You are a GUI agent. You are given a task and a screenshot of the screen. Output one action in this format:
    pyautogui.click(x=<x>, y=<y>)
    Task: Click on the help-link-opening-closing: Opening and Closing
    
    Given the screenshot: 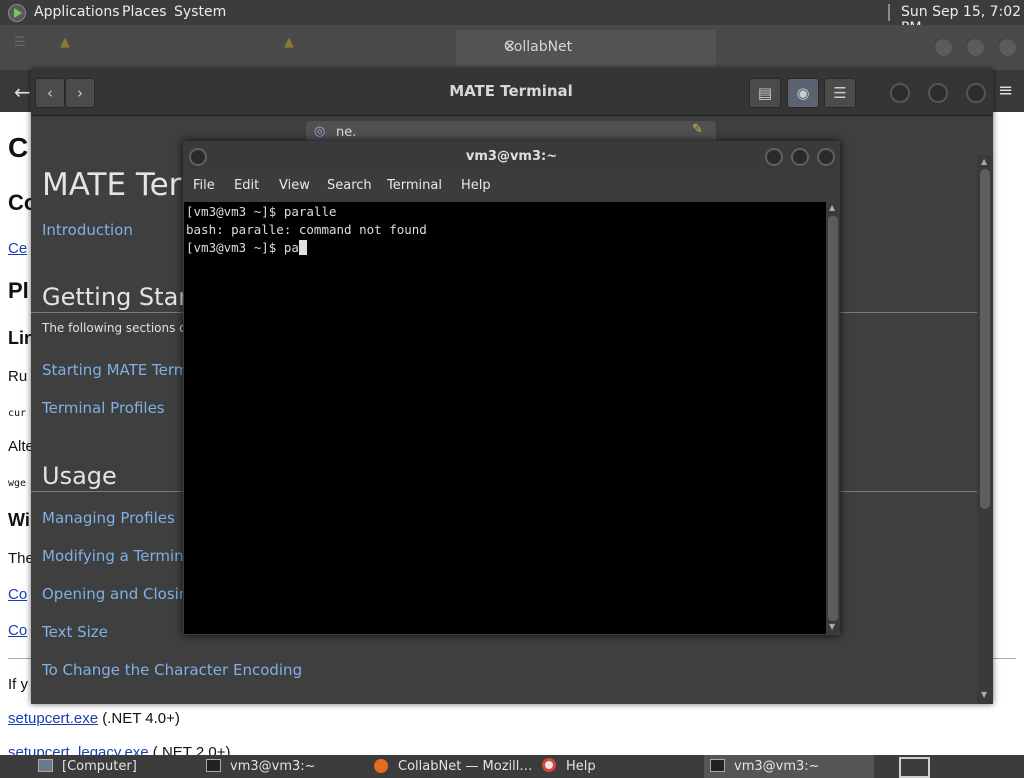 What is the action you would take?
    pyautogui.click(x=120, y=594)
    